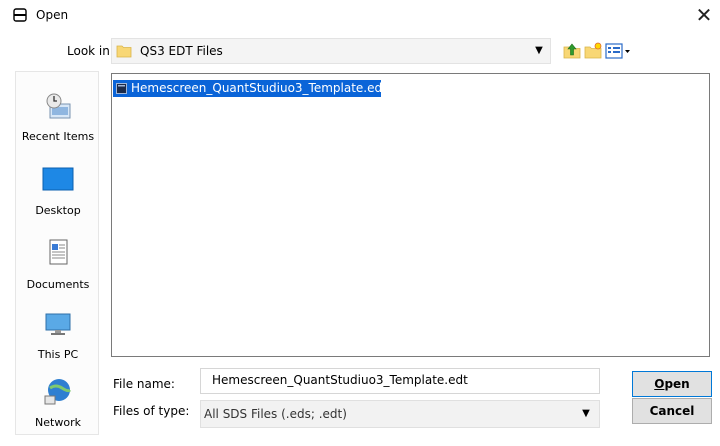 This screenshot has height=446, width=720. I want to click on documents-icon, so click(58, 252).